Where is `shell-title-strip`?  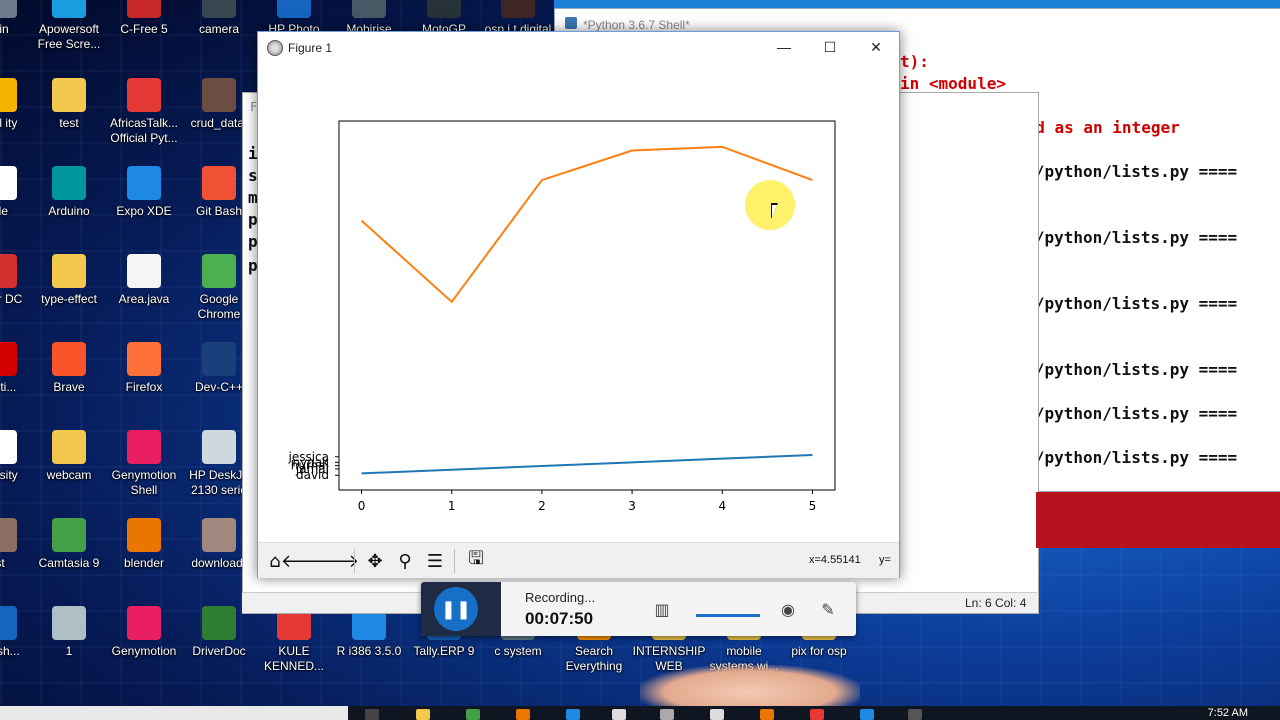
shell-title-strip is located at coordinates (917, 4).